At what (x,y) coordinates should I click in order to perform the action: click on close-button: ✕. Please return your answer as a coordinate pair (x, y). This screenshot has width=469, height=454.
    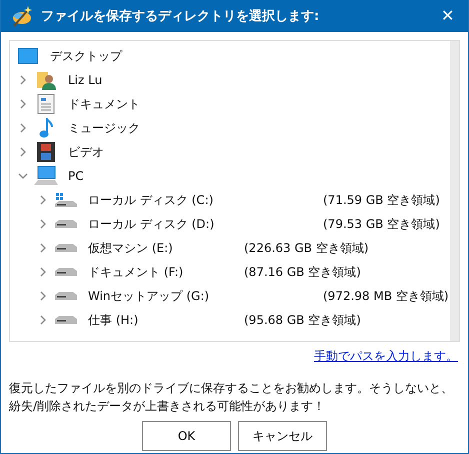
    Looking at the image, I should click on (447, 16).